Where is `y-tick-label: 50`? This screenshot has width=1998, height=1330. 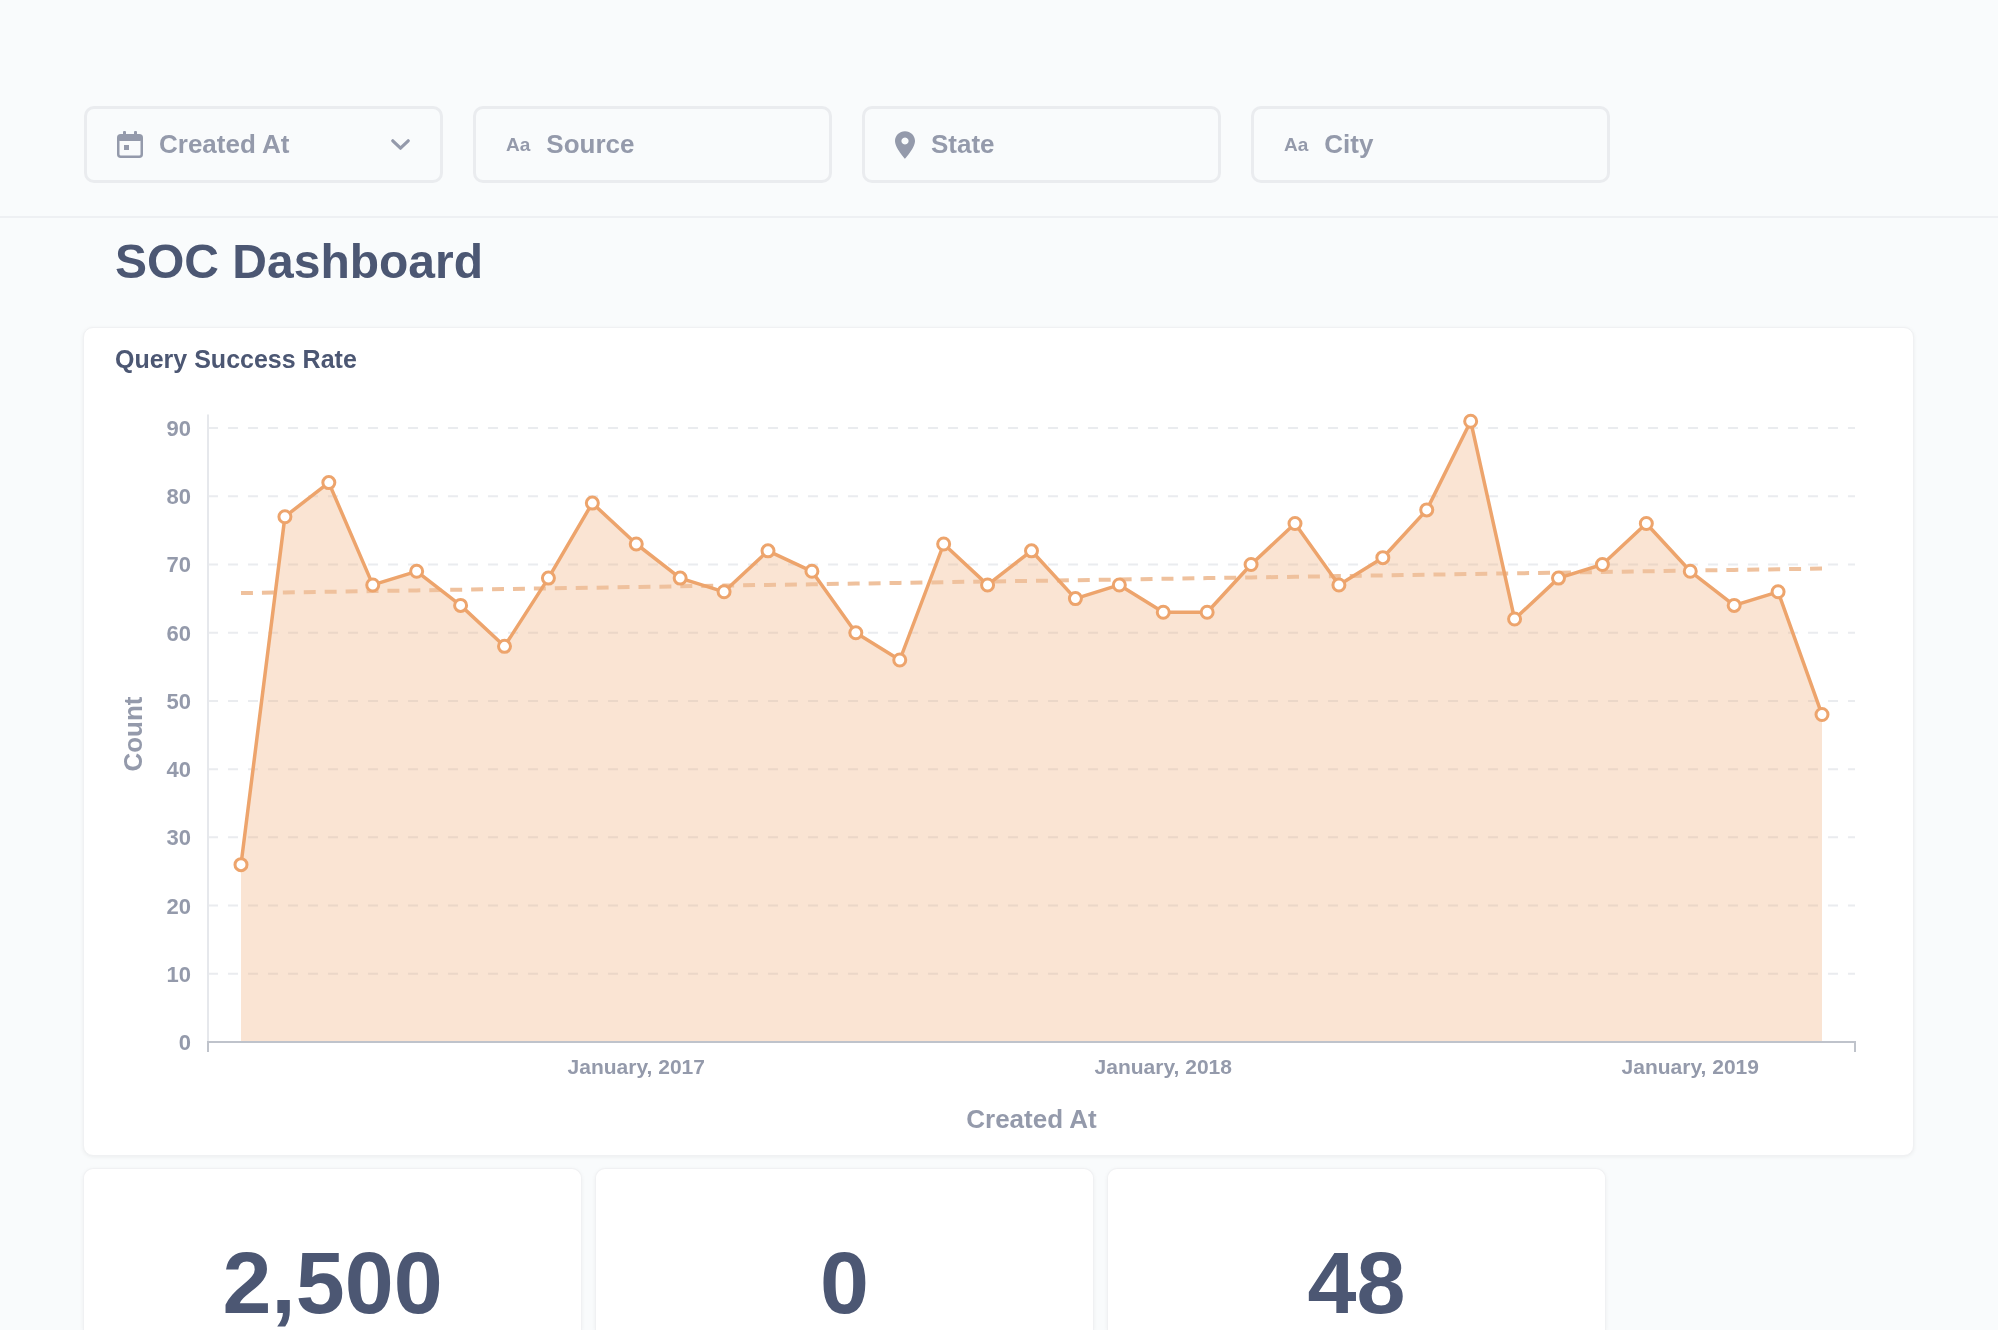 y-tick-label: 50 is located at coordinates (178, 701).